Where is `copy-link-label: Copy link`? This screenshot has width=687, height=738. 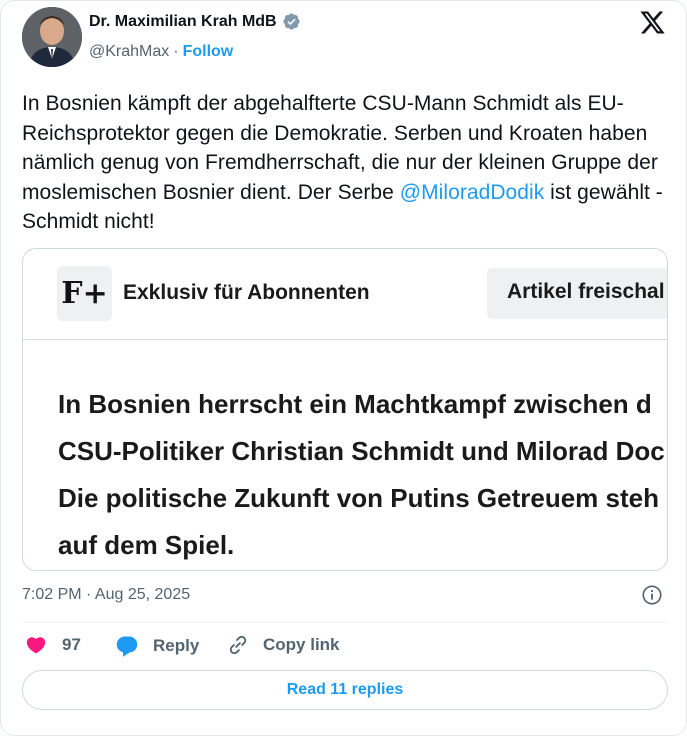
copy-link-label: Copy link is located at coordinates (301, 644).